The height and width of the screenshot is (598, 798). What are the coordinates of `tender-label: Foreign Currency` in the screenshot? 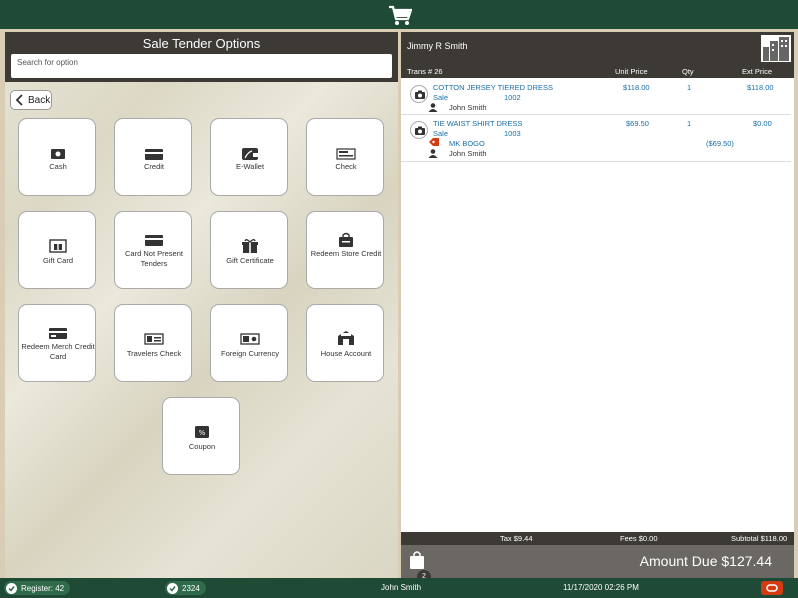 It's located at (250, 353).